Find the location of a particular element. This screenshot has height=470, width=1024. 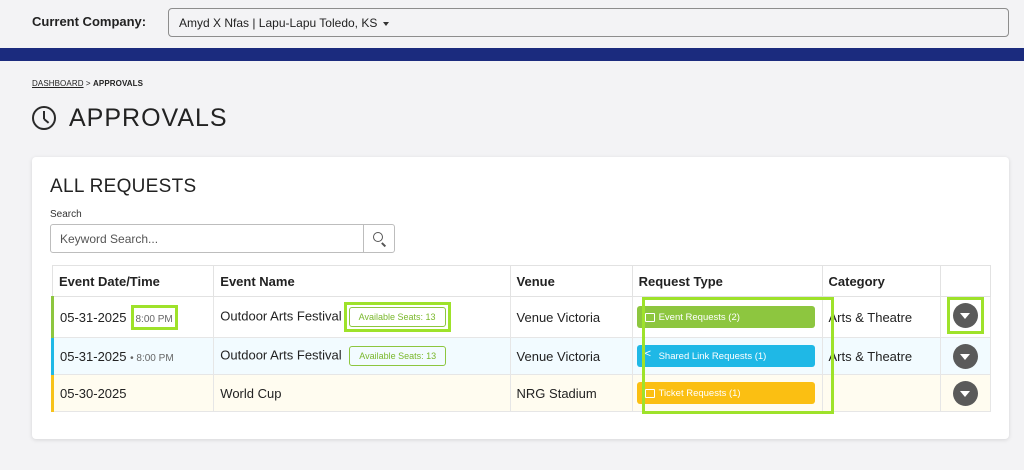

search-icon is located at coordinates (378, 237).